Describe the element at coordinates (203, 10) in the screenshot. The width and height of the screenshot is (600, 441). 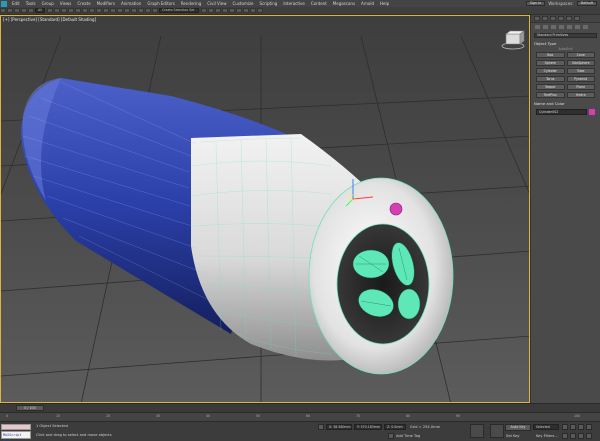
I see `mirror-icon` at that location.